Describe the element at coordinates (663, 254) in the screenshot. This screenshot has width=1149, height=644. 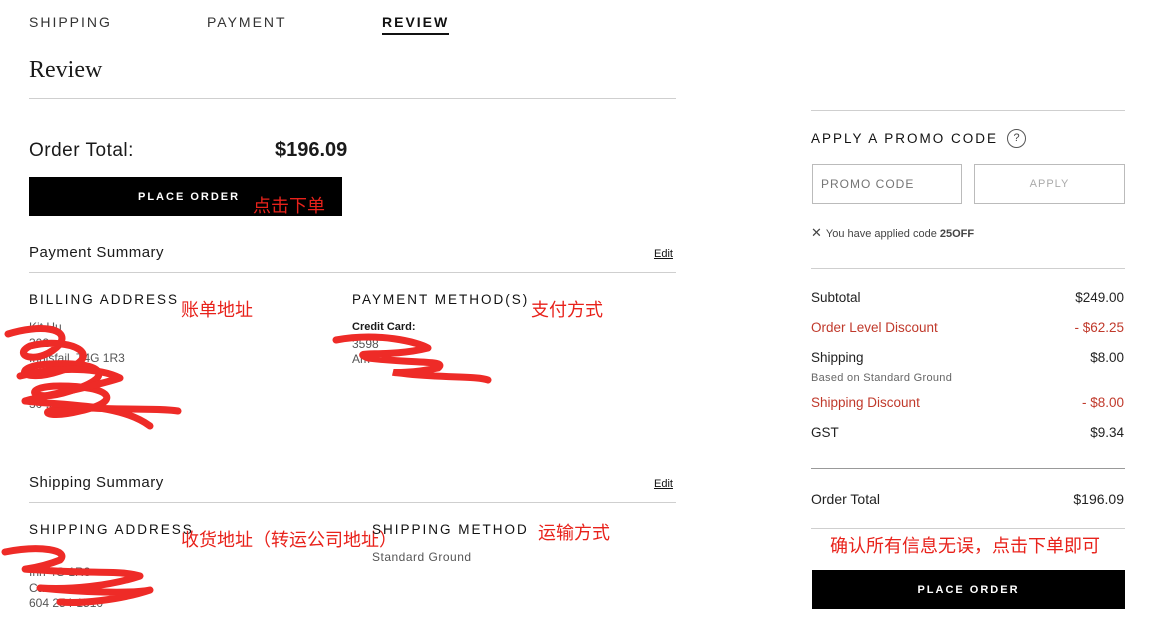
I see `payment-edit-link: Edit` at that location.